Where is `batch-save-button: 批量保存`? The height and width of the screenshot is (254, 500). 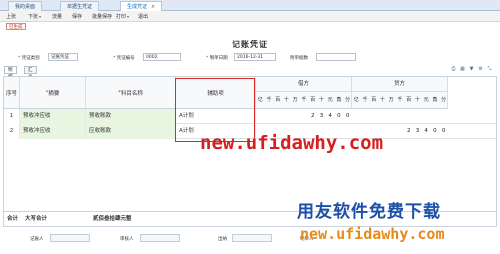
batch-save-button: 批量保存 is located at coordinates (102, 16).